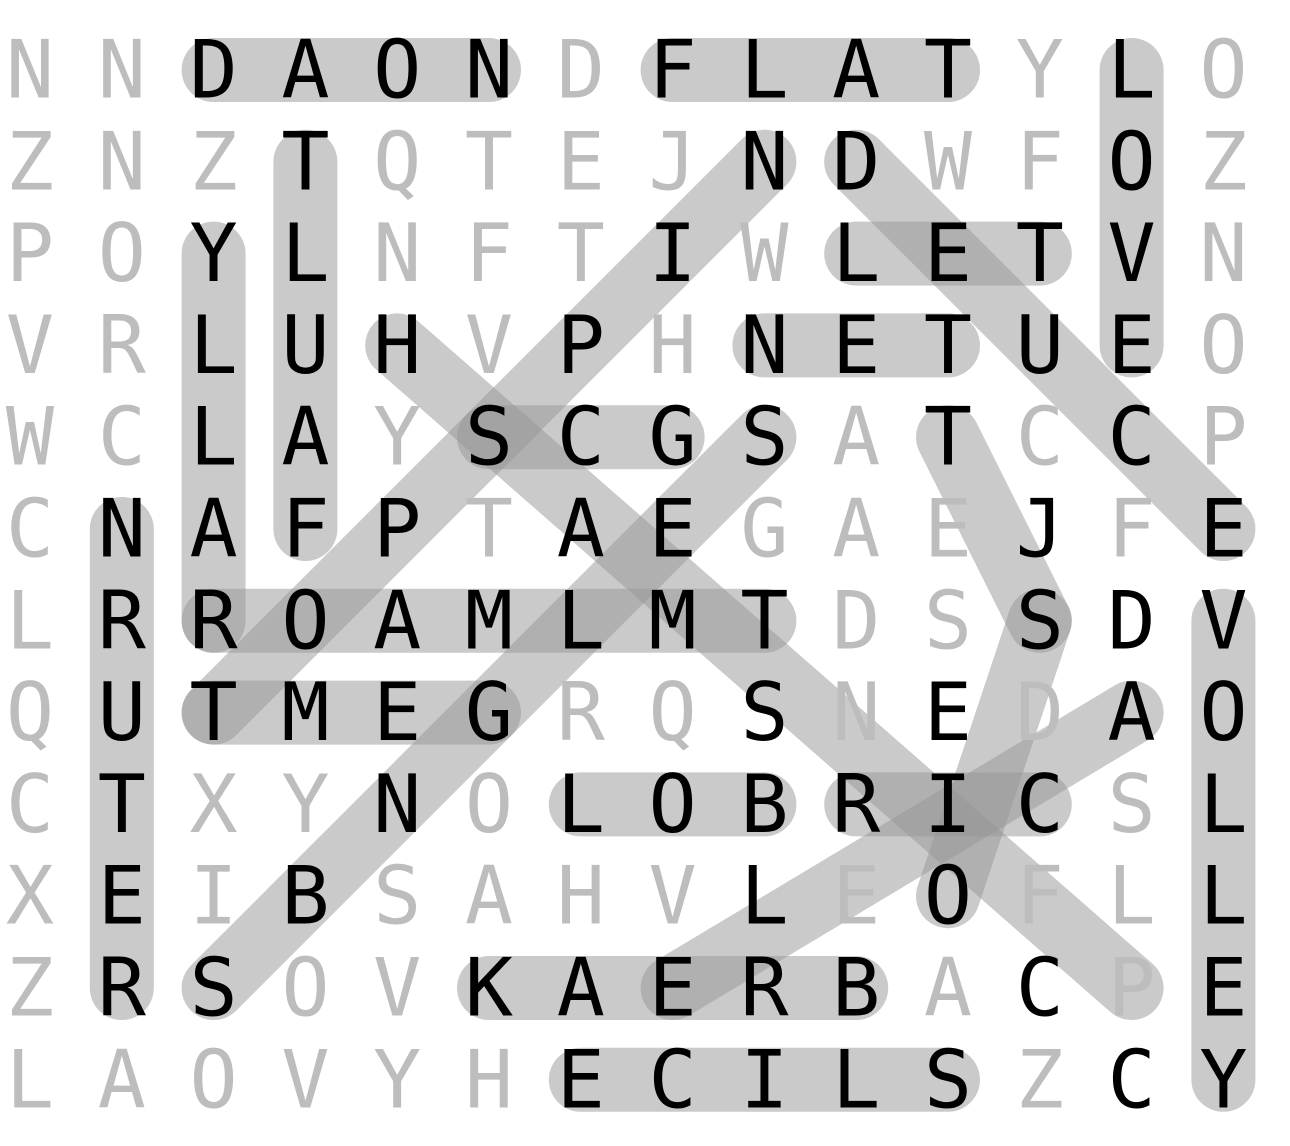  What do you see at coordinates (1132, 437) in the screenshot?
I see `grid-cell-r4-c12: C` at bounding box center [1132, 437].